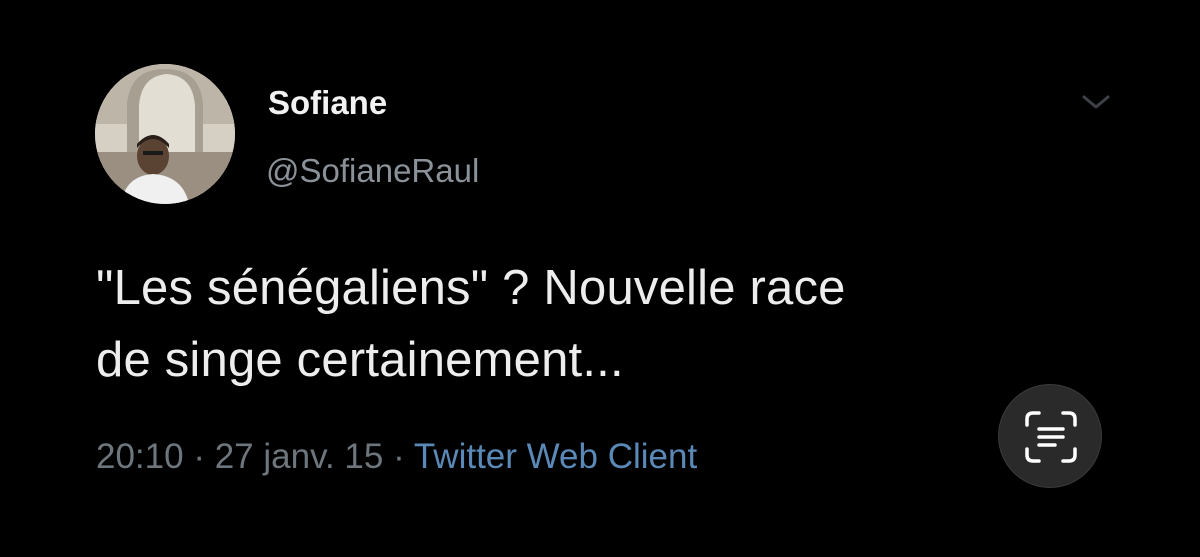 The image size is (1200, 557). Describe the element at coordinates (555, 456) in the screenshot. I see `tweet-source-link: Twitter Web Client` at that location.